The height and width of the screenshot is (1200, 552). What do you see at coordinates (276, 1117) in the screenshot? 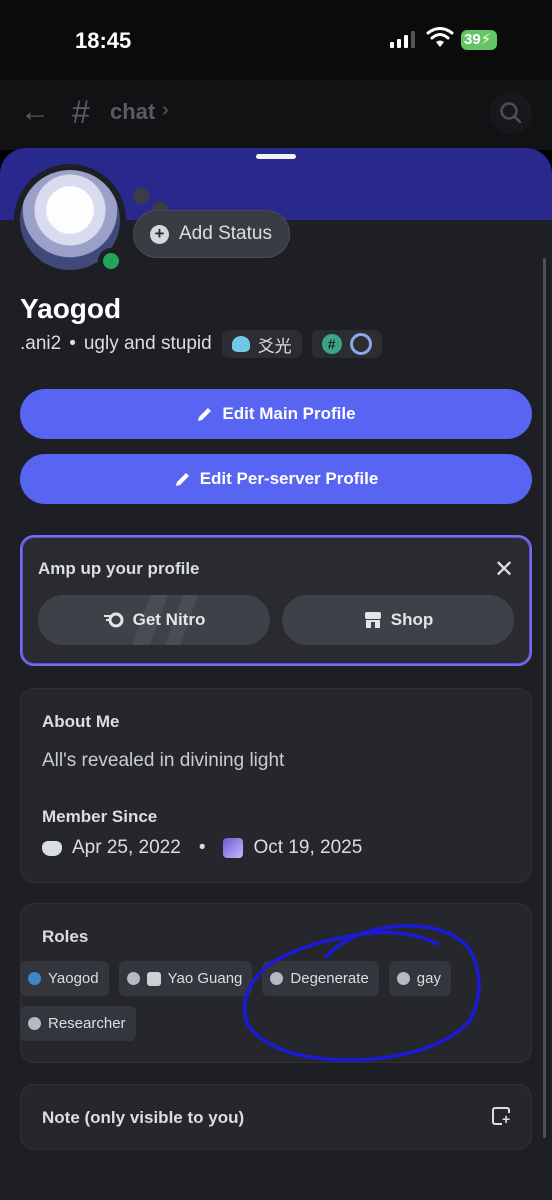
I see `note-card: Note (only visible to you)` at bounding box center [276, 1117].